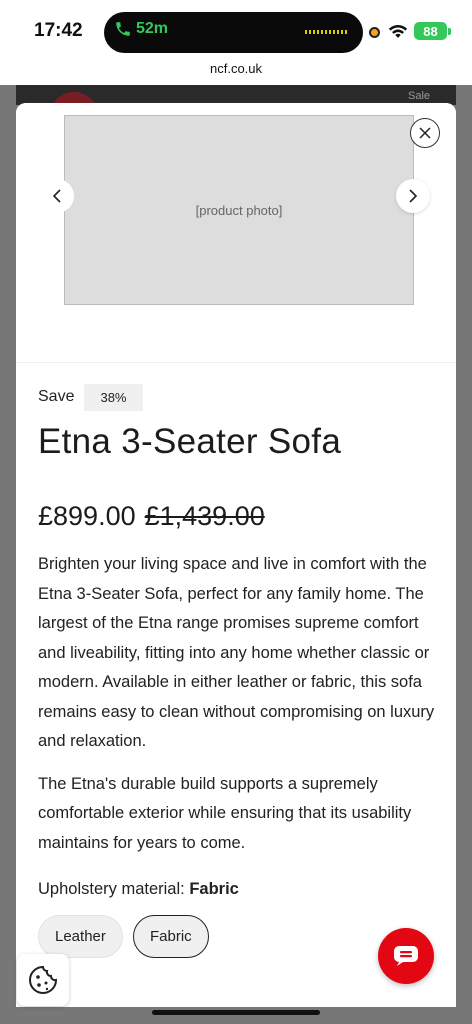 The width and height of the screenshot is (472, 1024). What do you see at coordinates (87, 516) in the screenshot?
I see `current-price: £899.00` at bounding box center [87, 516].